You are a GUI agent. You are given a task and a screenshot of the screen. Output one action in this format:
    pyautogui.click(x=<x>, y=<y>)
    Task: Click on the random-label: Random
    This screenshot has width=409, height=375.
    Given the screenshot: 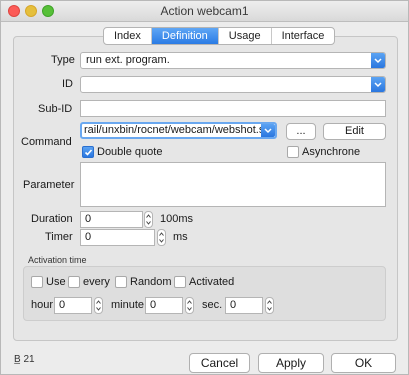 What is the action you would take?
    pyautogui.click(x=151, y=282)
    